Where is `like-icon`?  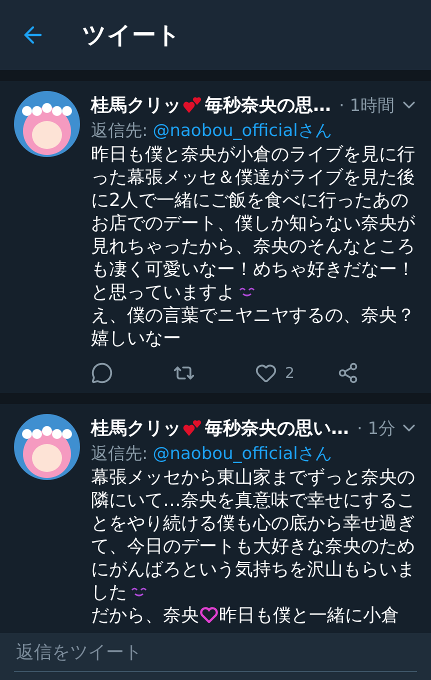
like-icon is located at coordinates (266, 373).